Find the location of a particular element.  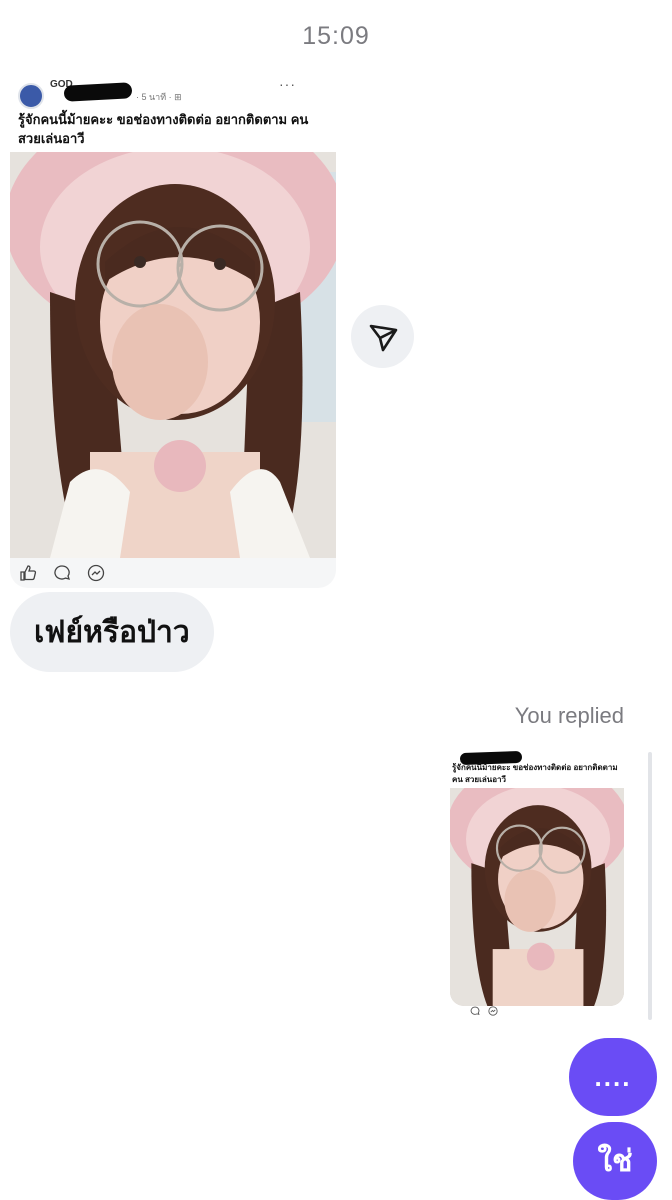

share-icon is located at coordinates (383, 337).